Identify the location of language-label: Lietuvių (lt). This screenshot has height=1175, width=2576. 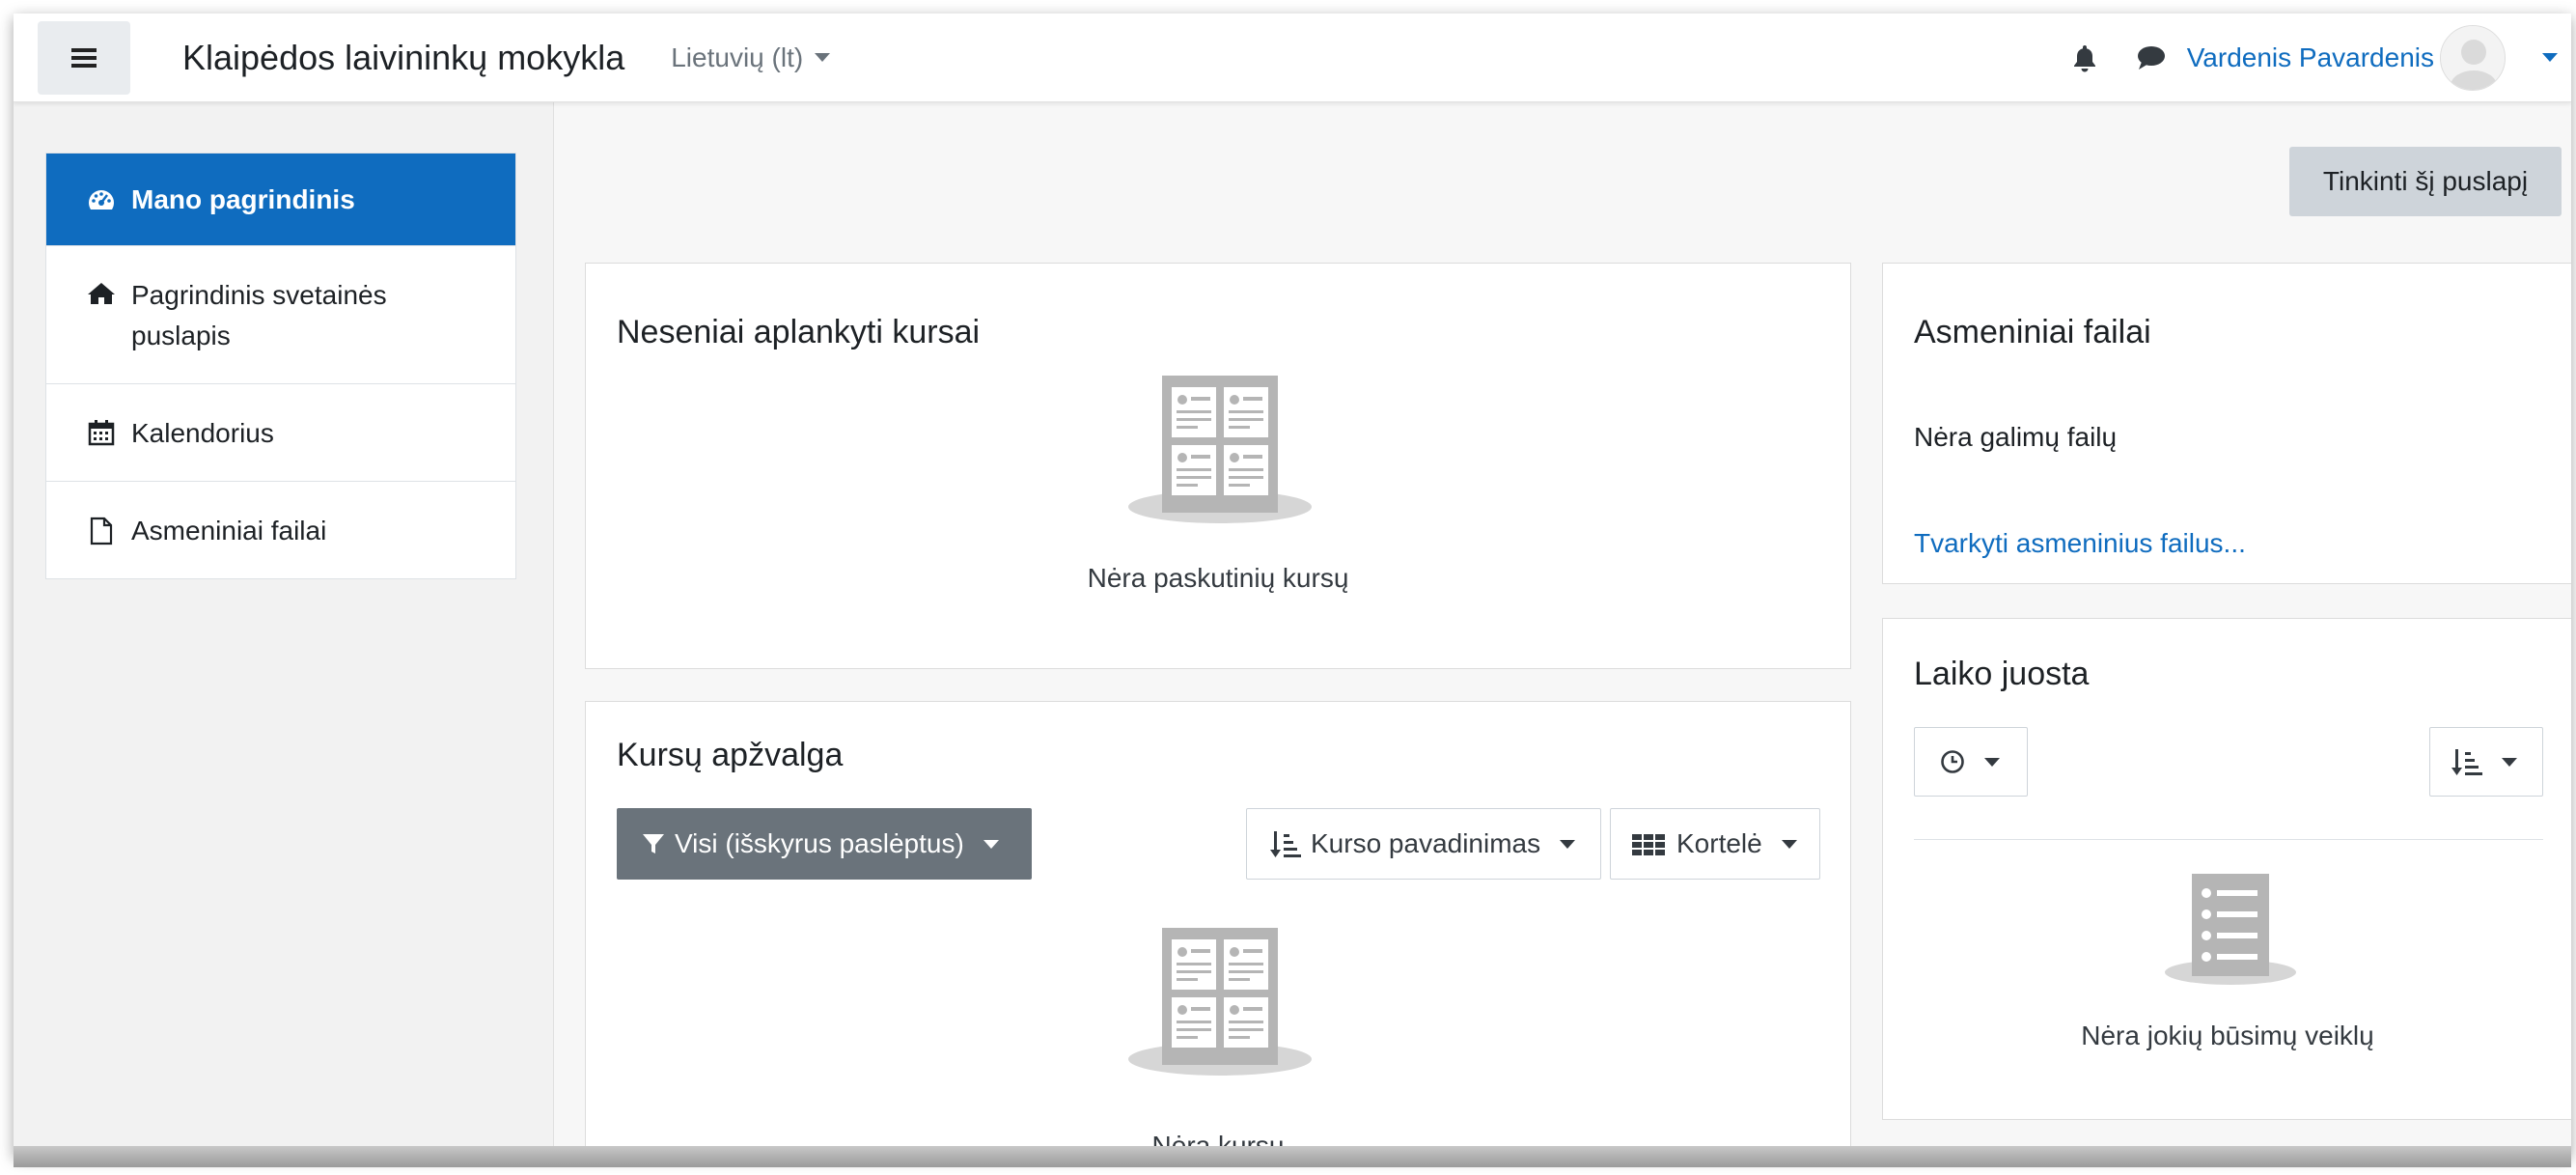
(737, 57).